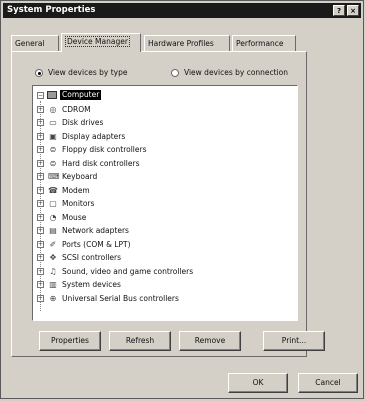 This screenshot has height=401, width=366. I want to click on remove-button: Remove, so click(210, 341).